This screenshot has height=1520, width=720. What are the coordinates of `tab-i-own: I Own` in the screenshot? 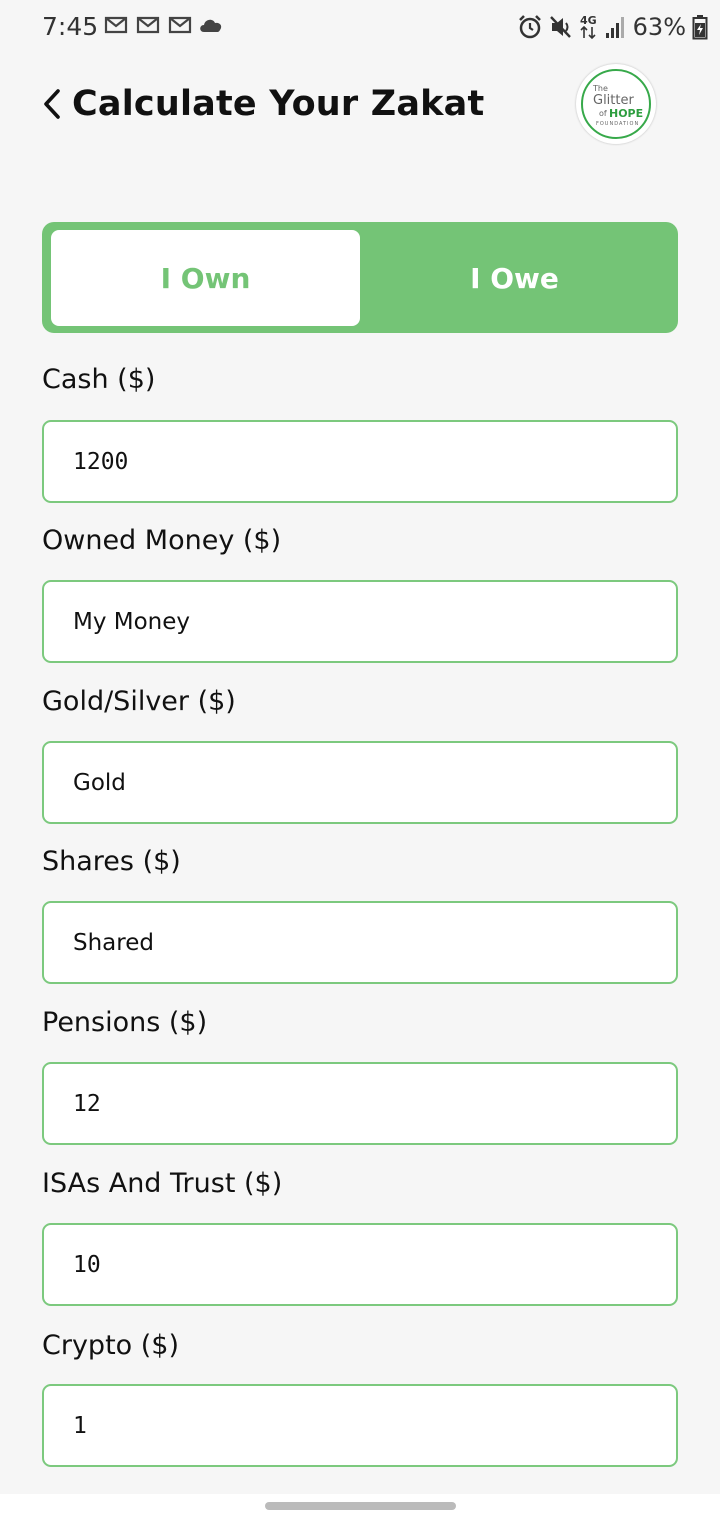 It's located at (205, 278).